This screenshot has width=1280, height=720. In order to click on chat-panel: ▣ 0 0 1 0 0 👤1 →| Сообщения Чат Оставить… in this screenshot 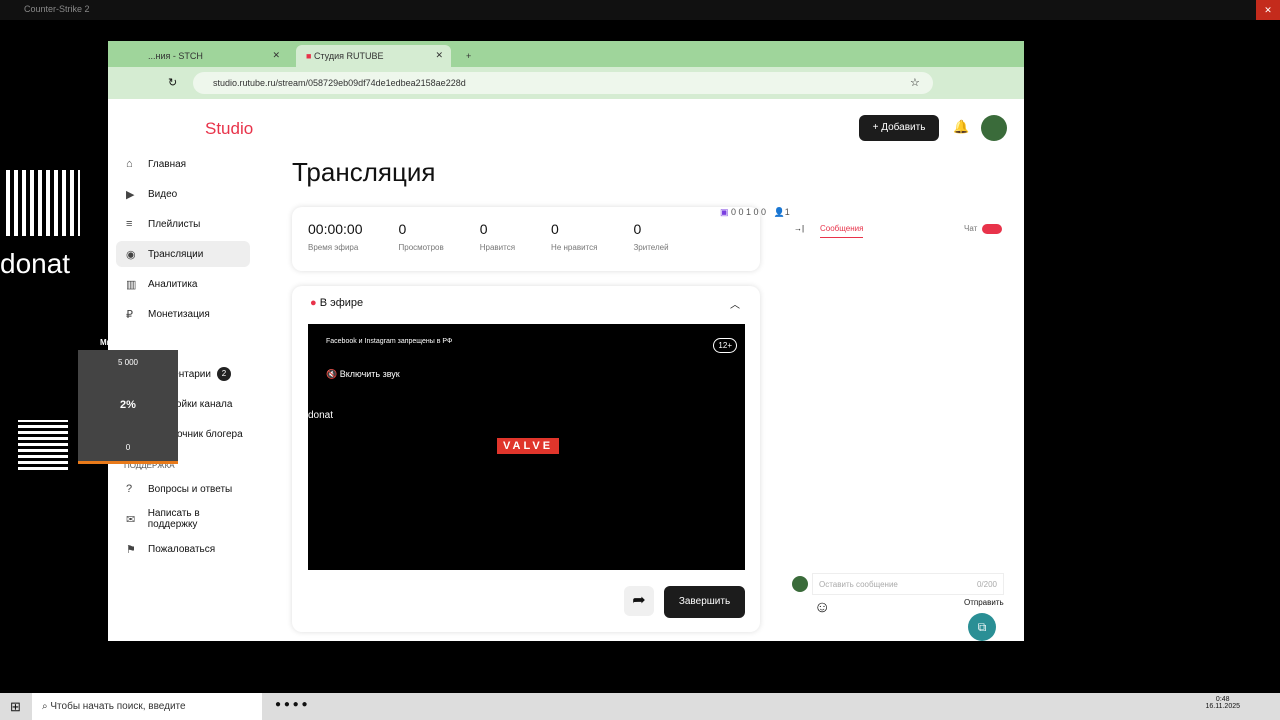, I will do `click(866, 424)`.